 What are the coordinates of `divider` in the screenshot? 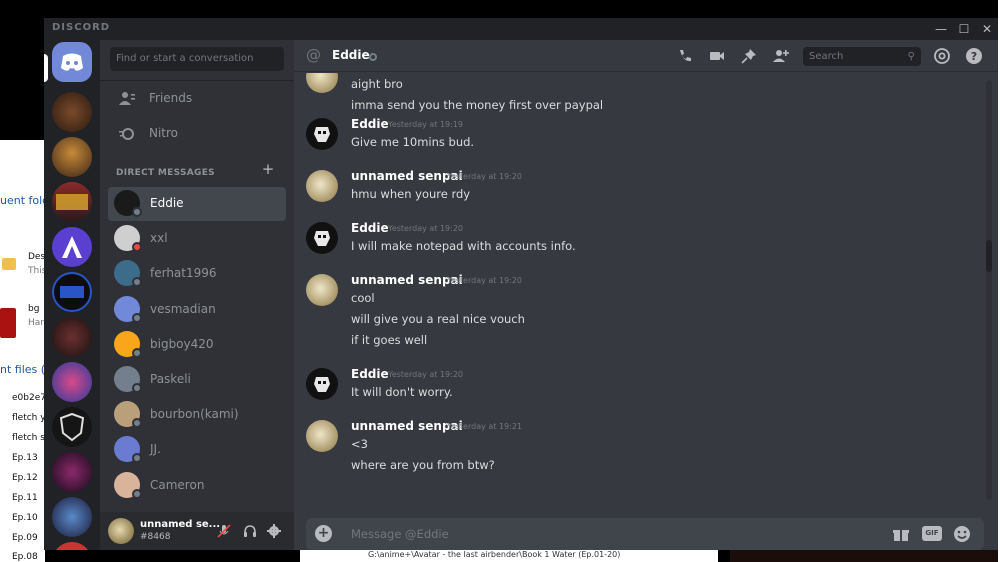 It's located at (197, 80).